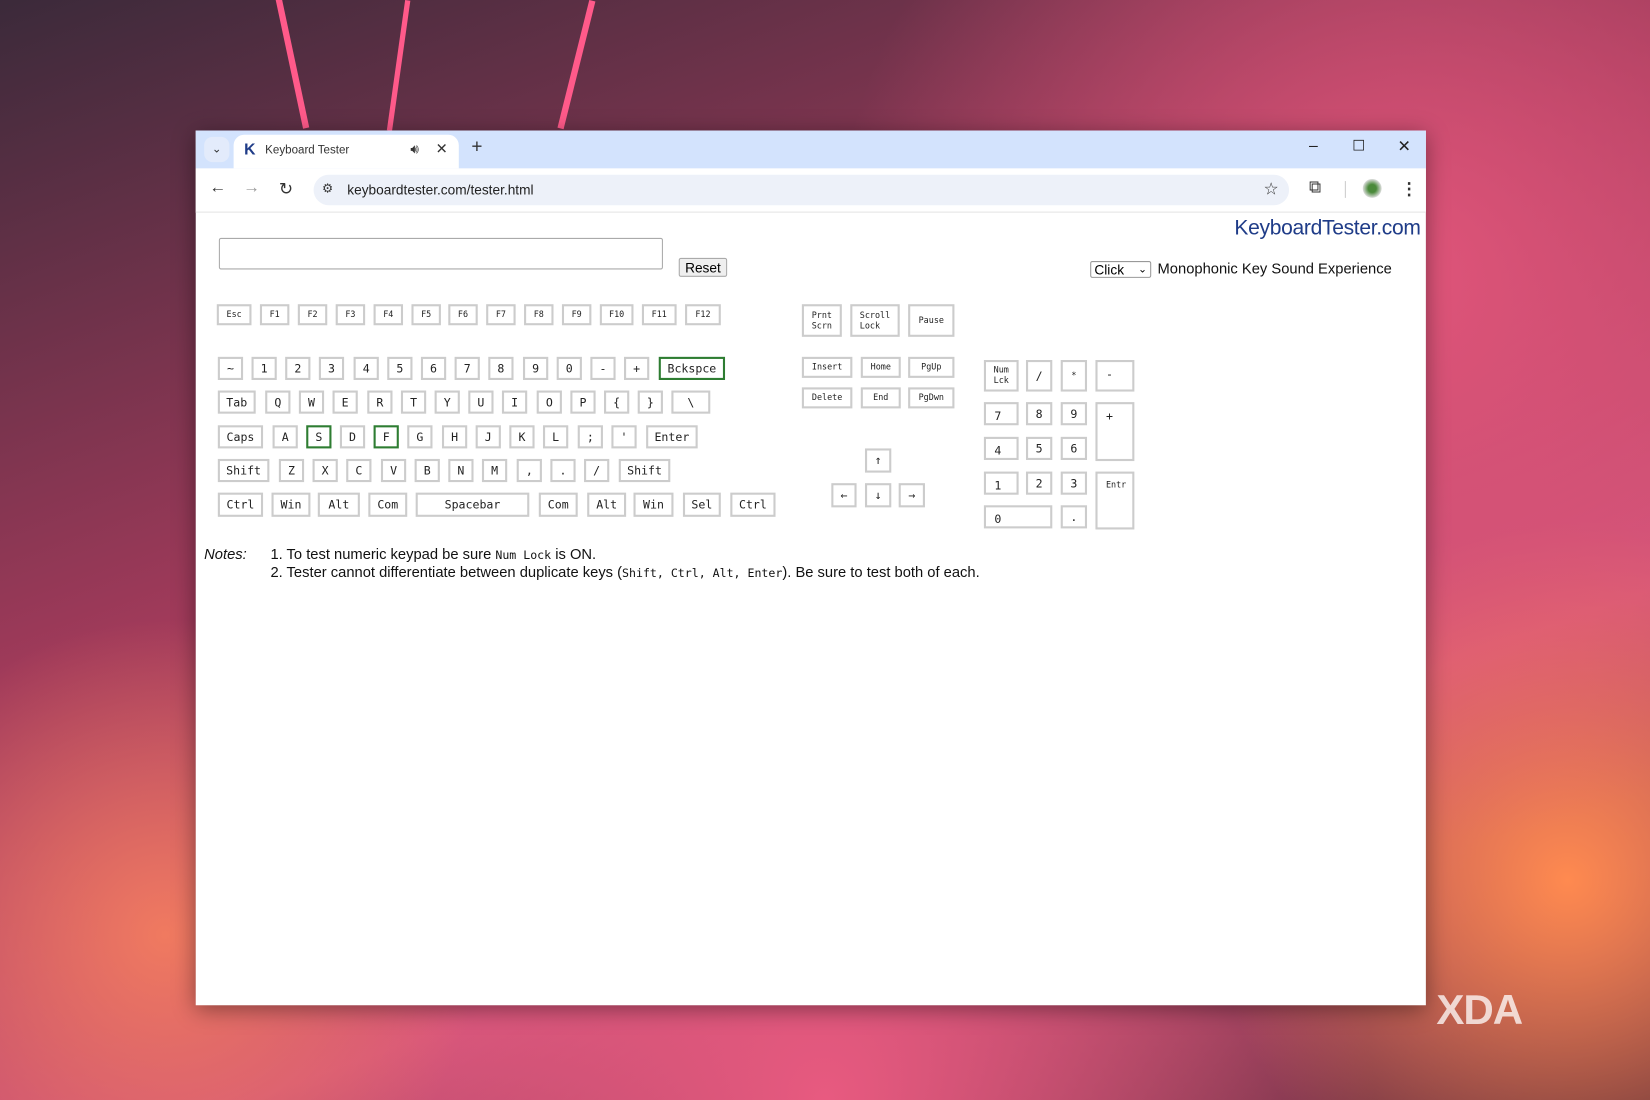  Describe the element at coordinates (427, 470) in the screenshot. I see `key: B` at that location.